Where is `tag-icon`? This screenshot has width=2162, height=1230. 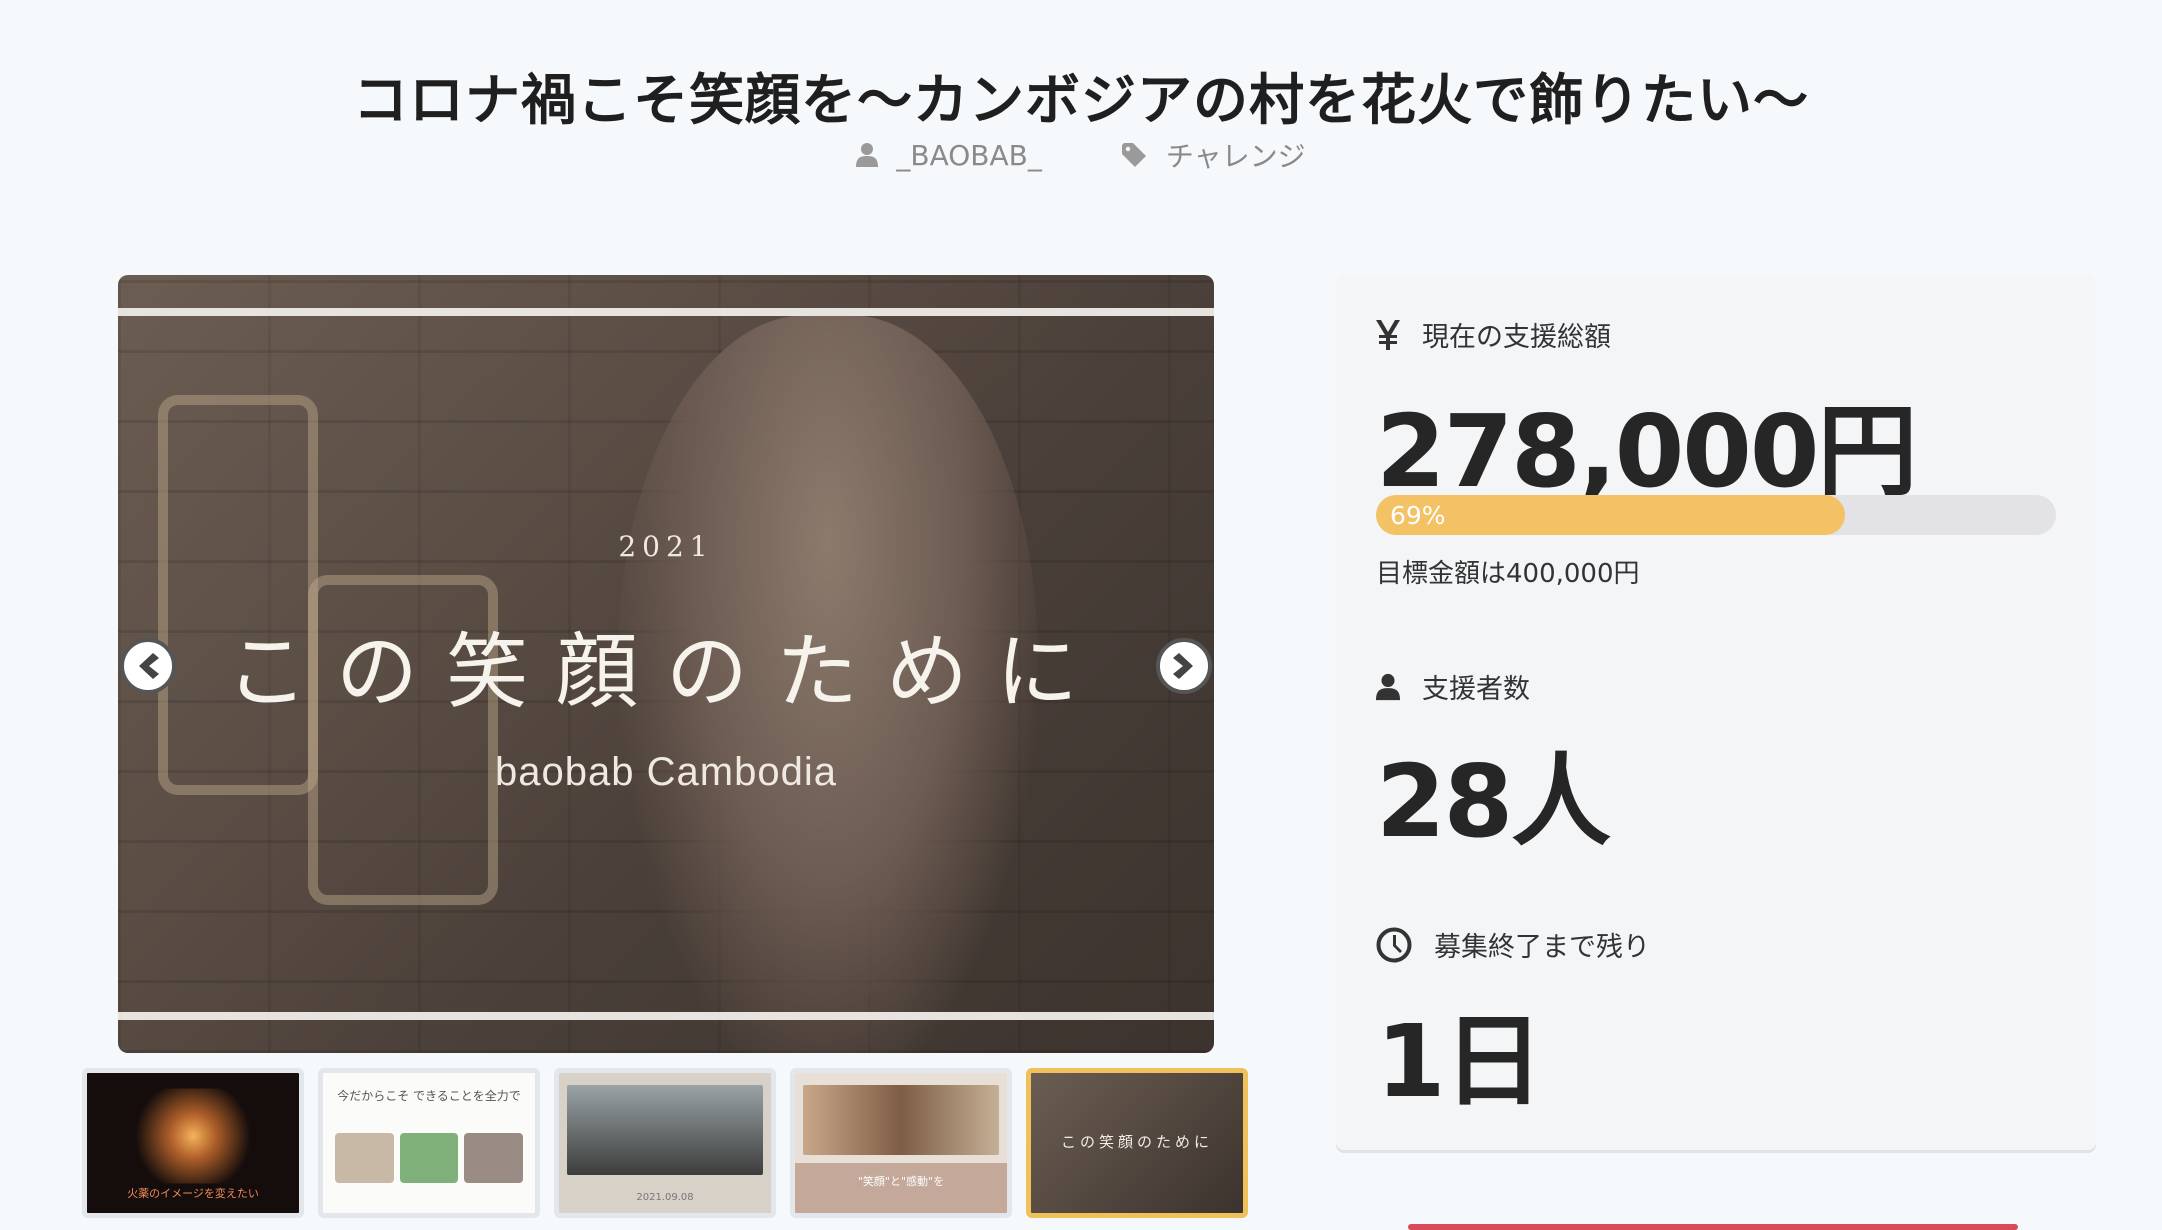
tag-icon is located at coordinates (1133, 155).